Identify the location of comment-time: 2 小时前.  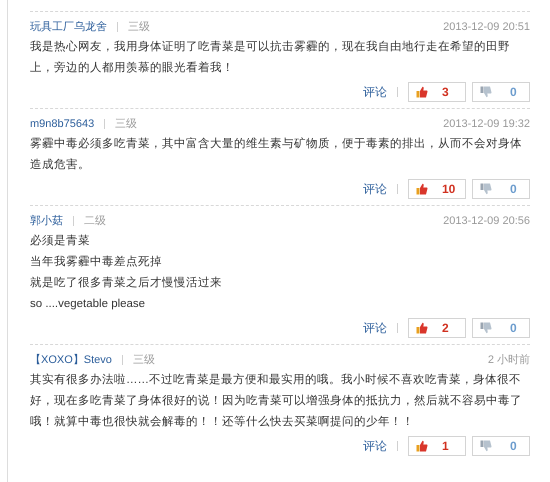
(509, 360).